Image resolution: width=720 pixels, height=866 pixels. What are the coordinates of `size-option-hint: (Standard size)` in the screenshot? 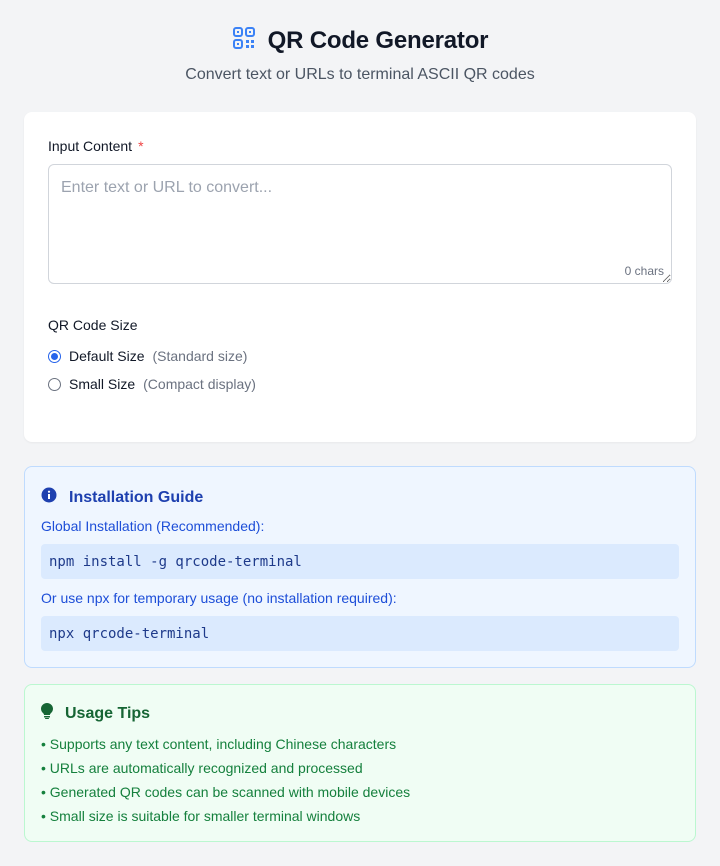 It's located at (200, 356).